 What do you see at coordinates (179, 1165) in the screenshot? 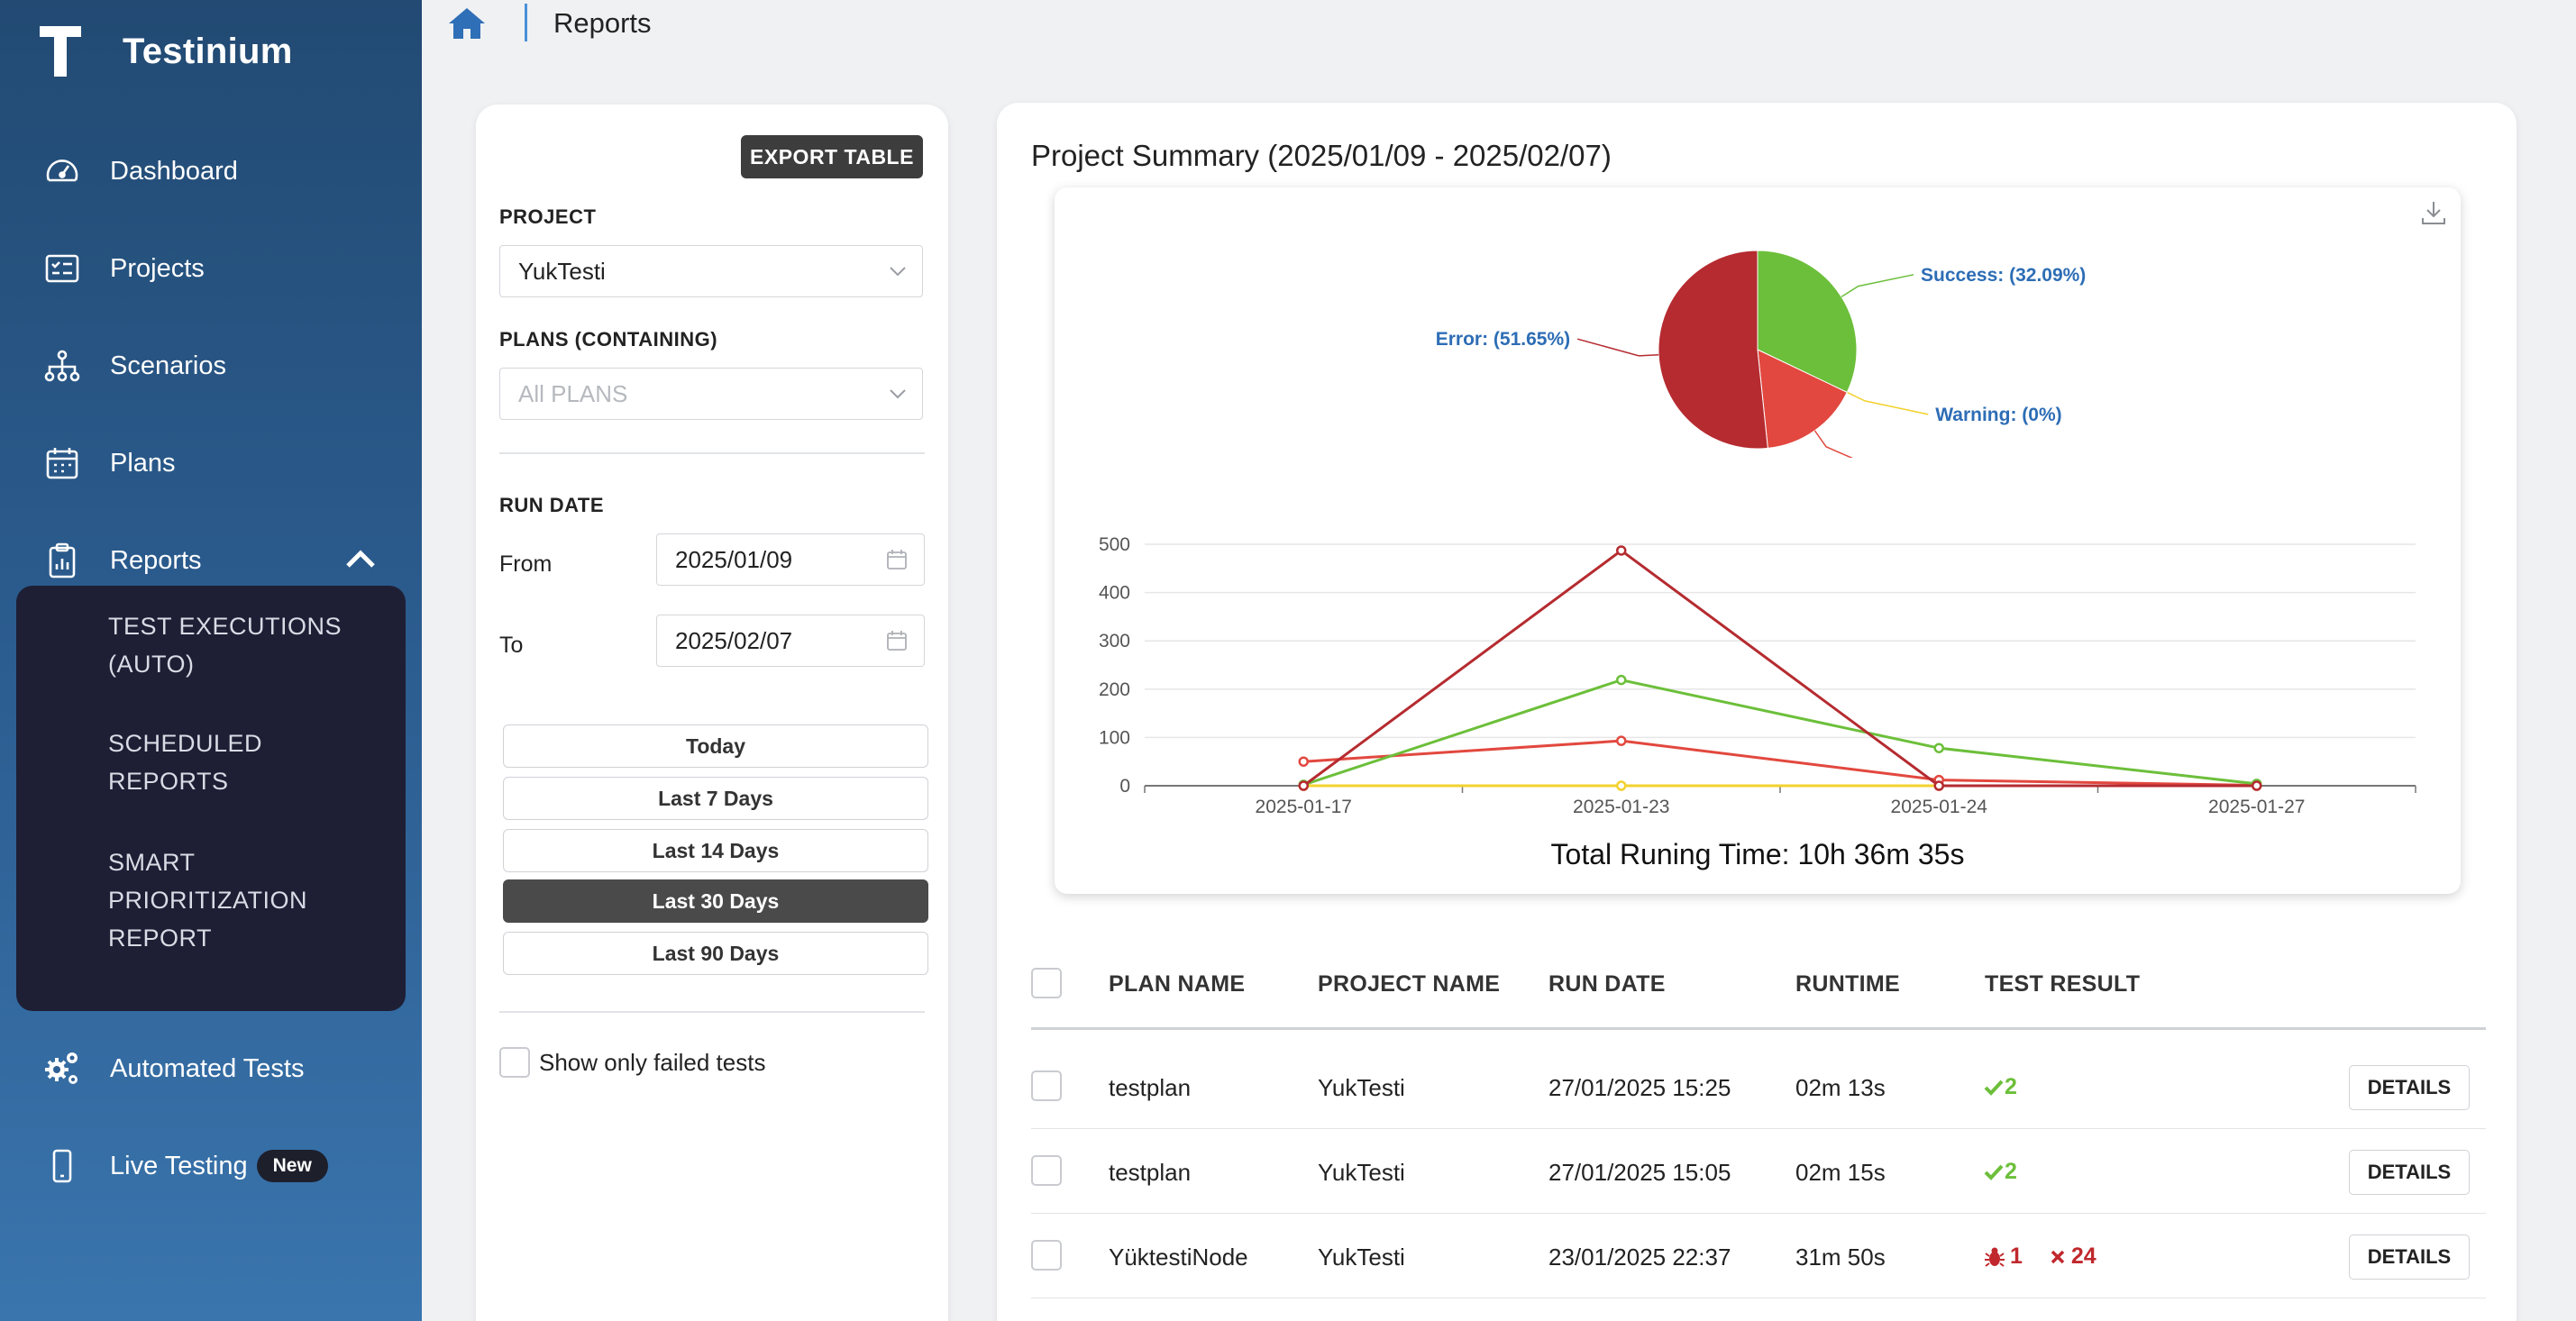
I see `sidebar-item-label: Live Testing` at bounding box center [179, 1165].